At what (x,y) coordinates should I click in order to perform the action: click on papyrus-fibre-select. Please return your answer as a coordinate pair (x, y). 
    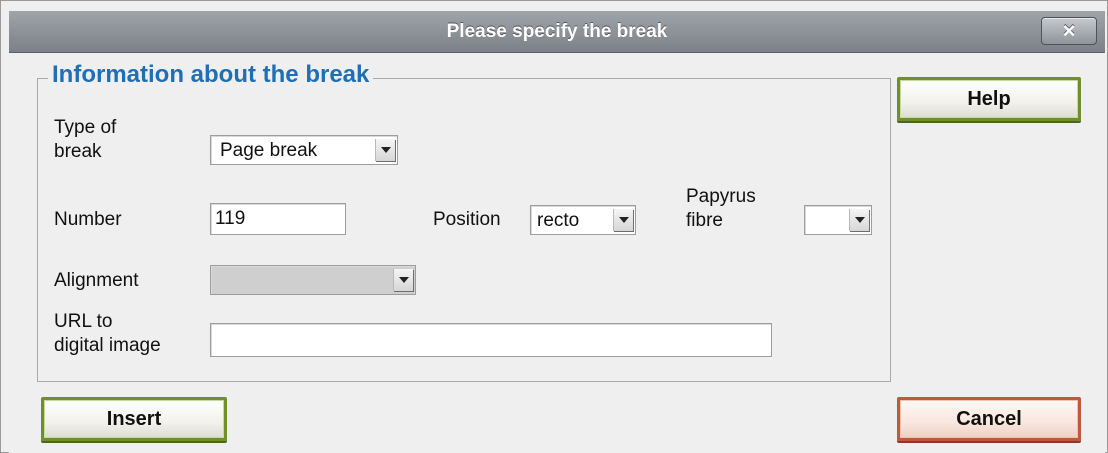
    Looking at the image, I should click on (838, 220).